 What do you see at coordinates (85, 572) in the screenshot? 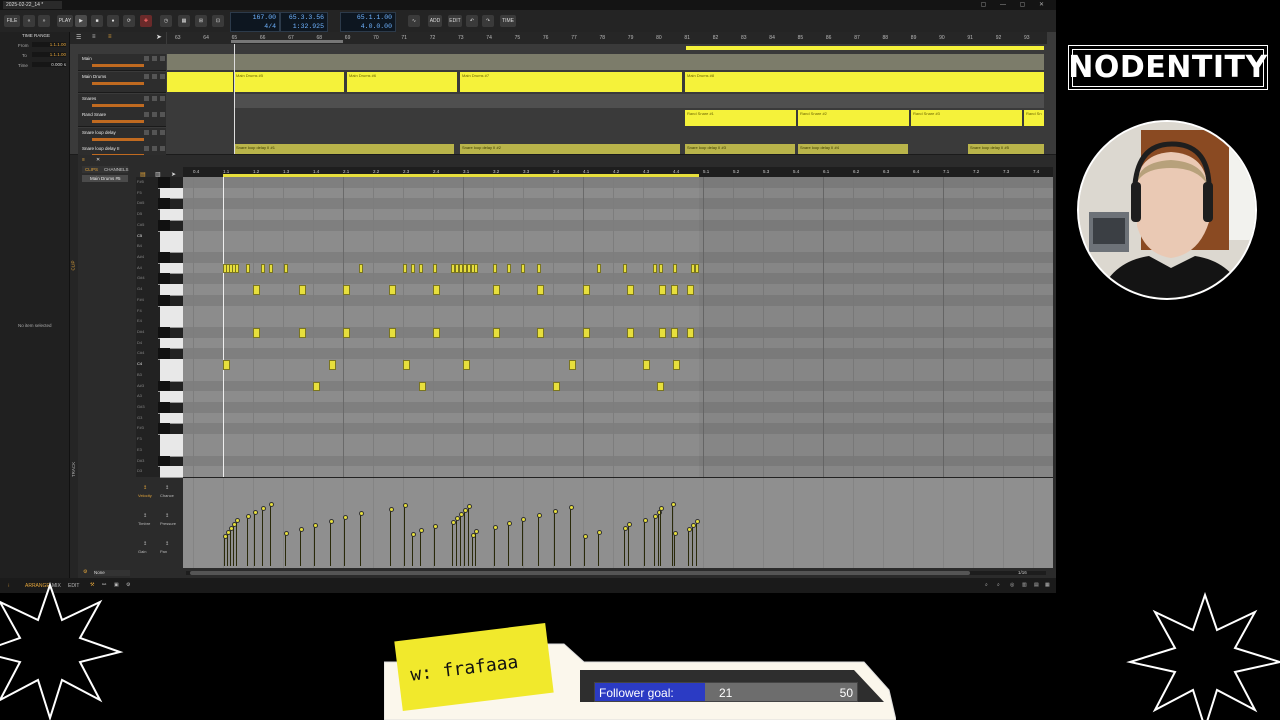
I see `footer-settings-icon: ⚙` at bounding box center [85, 572].